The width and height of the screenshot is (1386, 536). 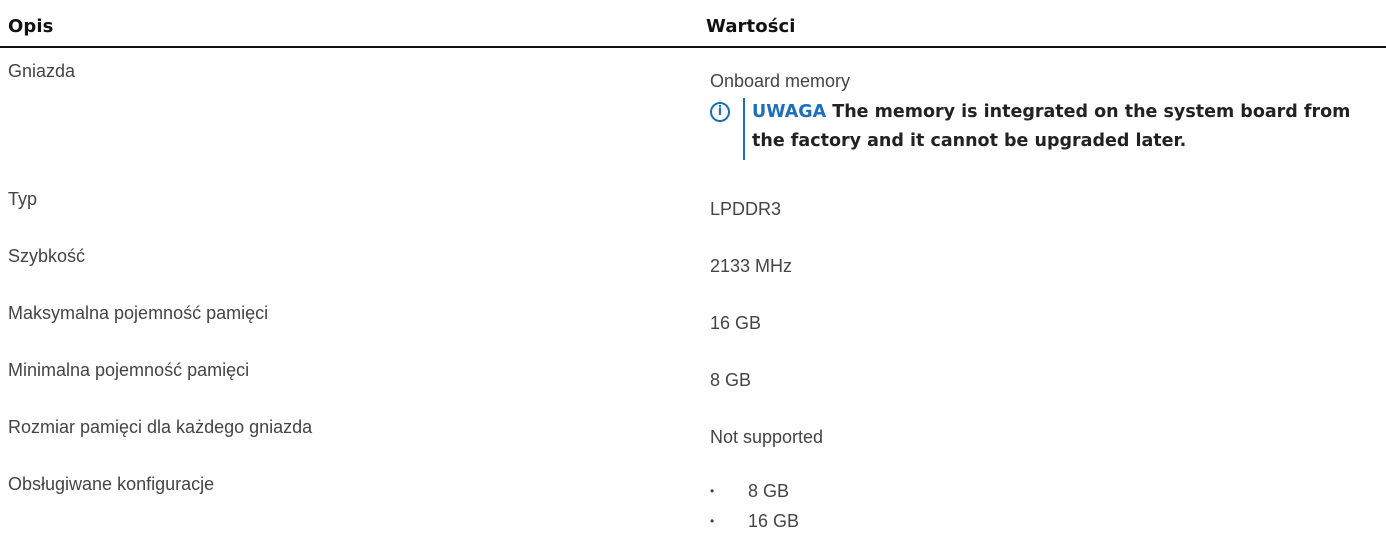 I want to click on table-header: Opis Wartości, so click(x=693, y=30).